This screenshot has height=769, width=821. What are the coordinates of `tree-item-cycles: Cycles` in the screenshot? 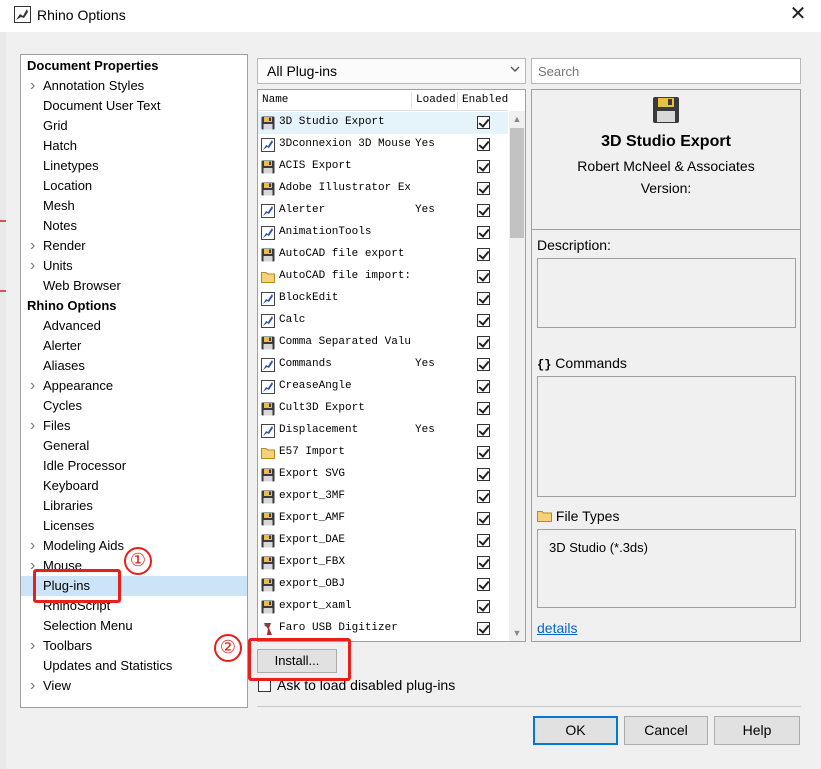 It's located at (134, 406).